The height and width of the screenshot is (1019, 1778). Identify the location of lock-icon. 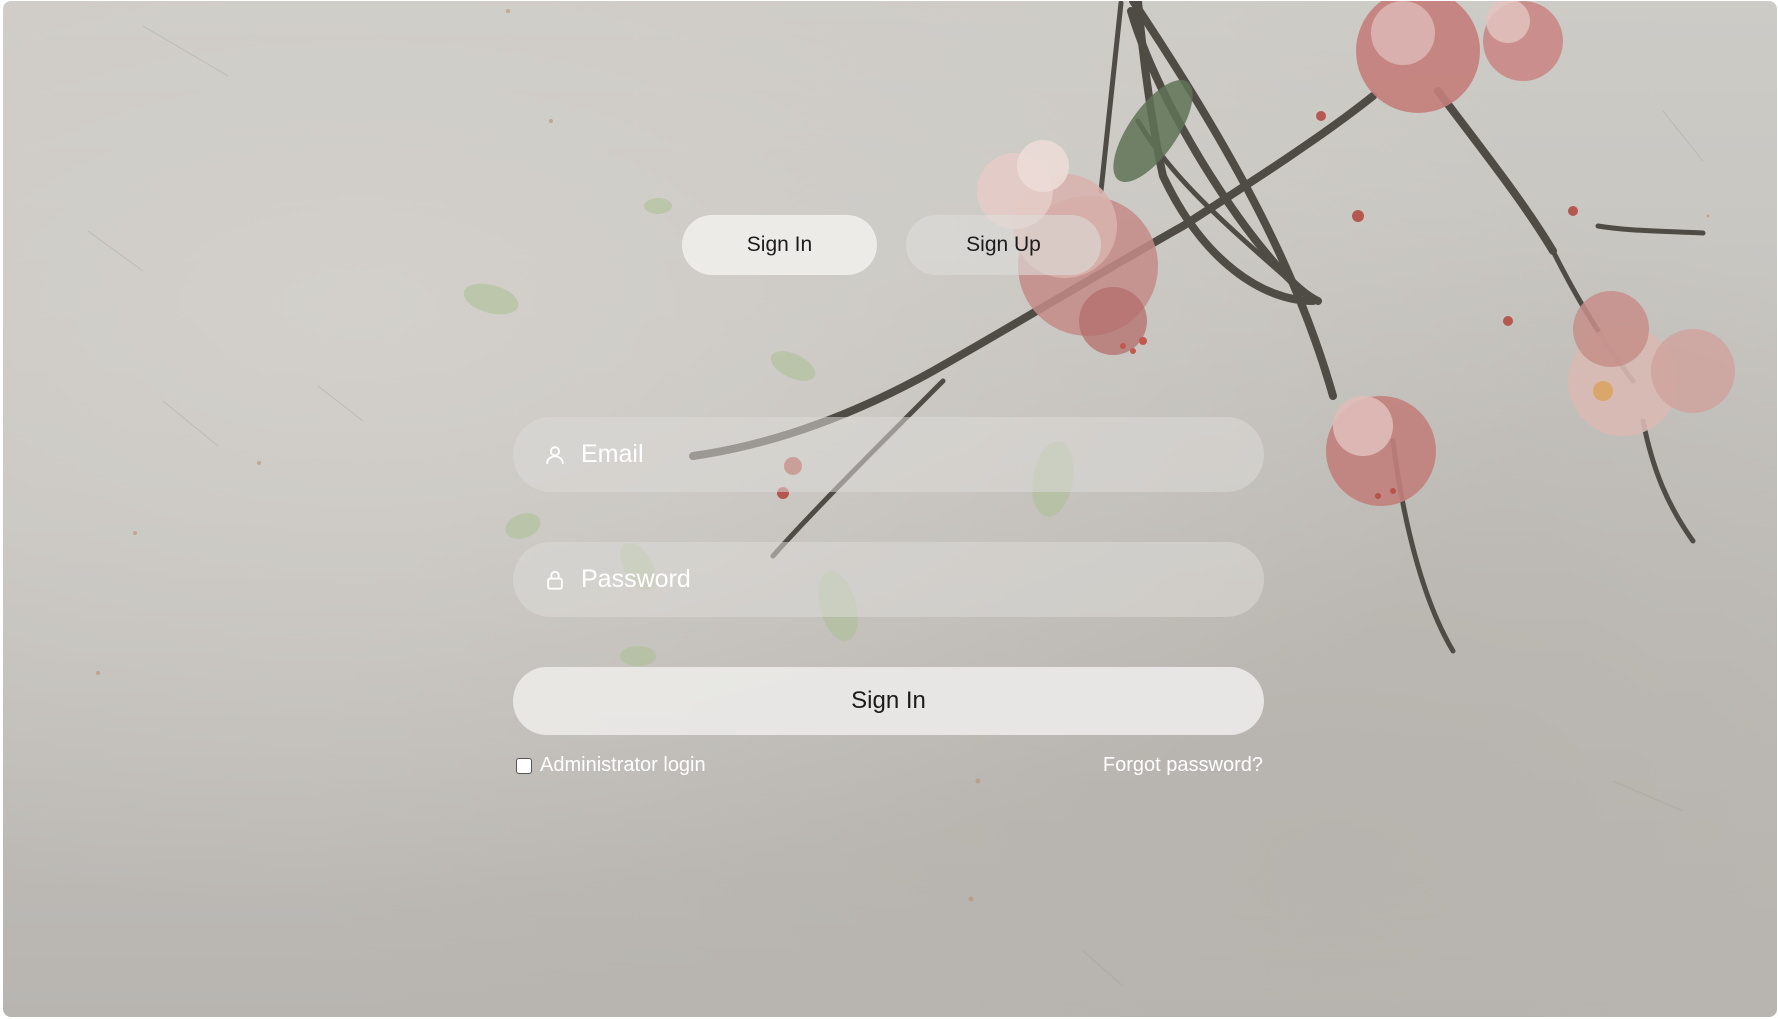
(555, 580).